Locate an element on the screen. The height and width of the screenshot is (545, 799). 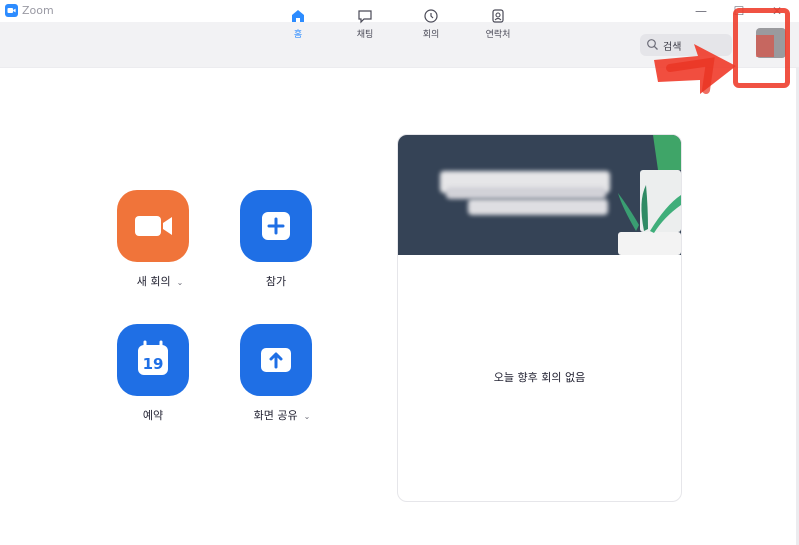
plant-illustration is located at coordinates (649, 195).